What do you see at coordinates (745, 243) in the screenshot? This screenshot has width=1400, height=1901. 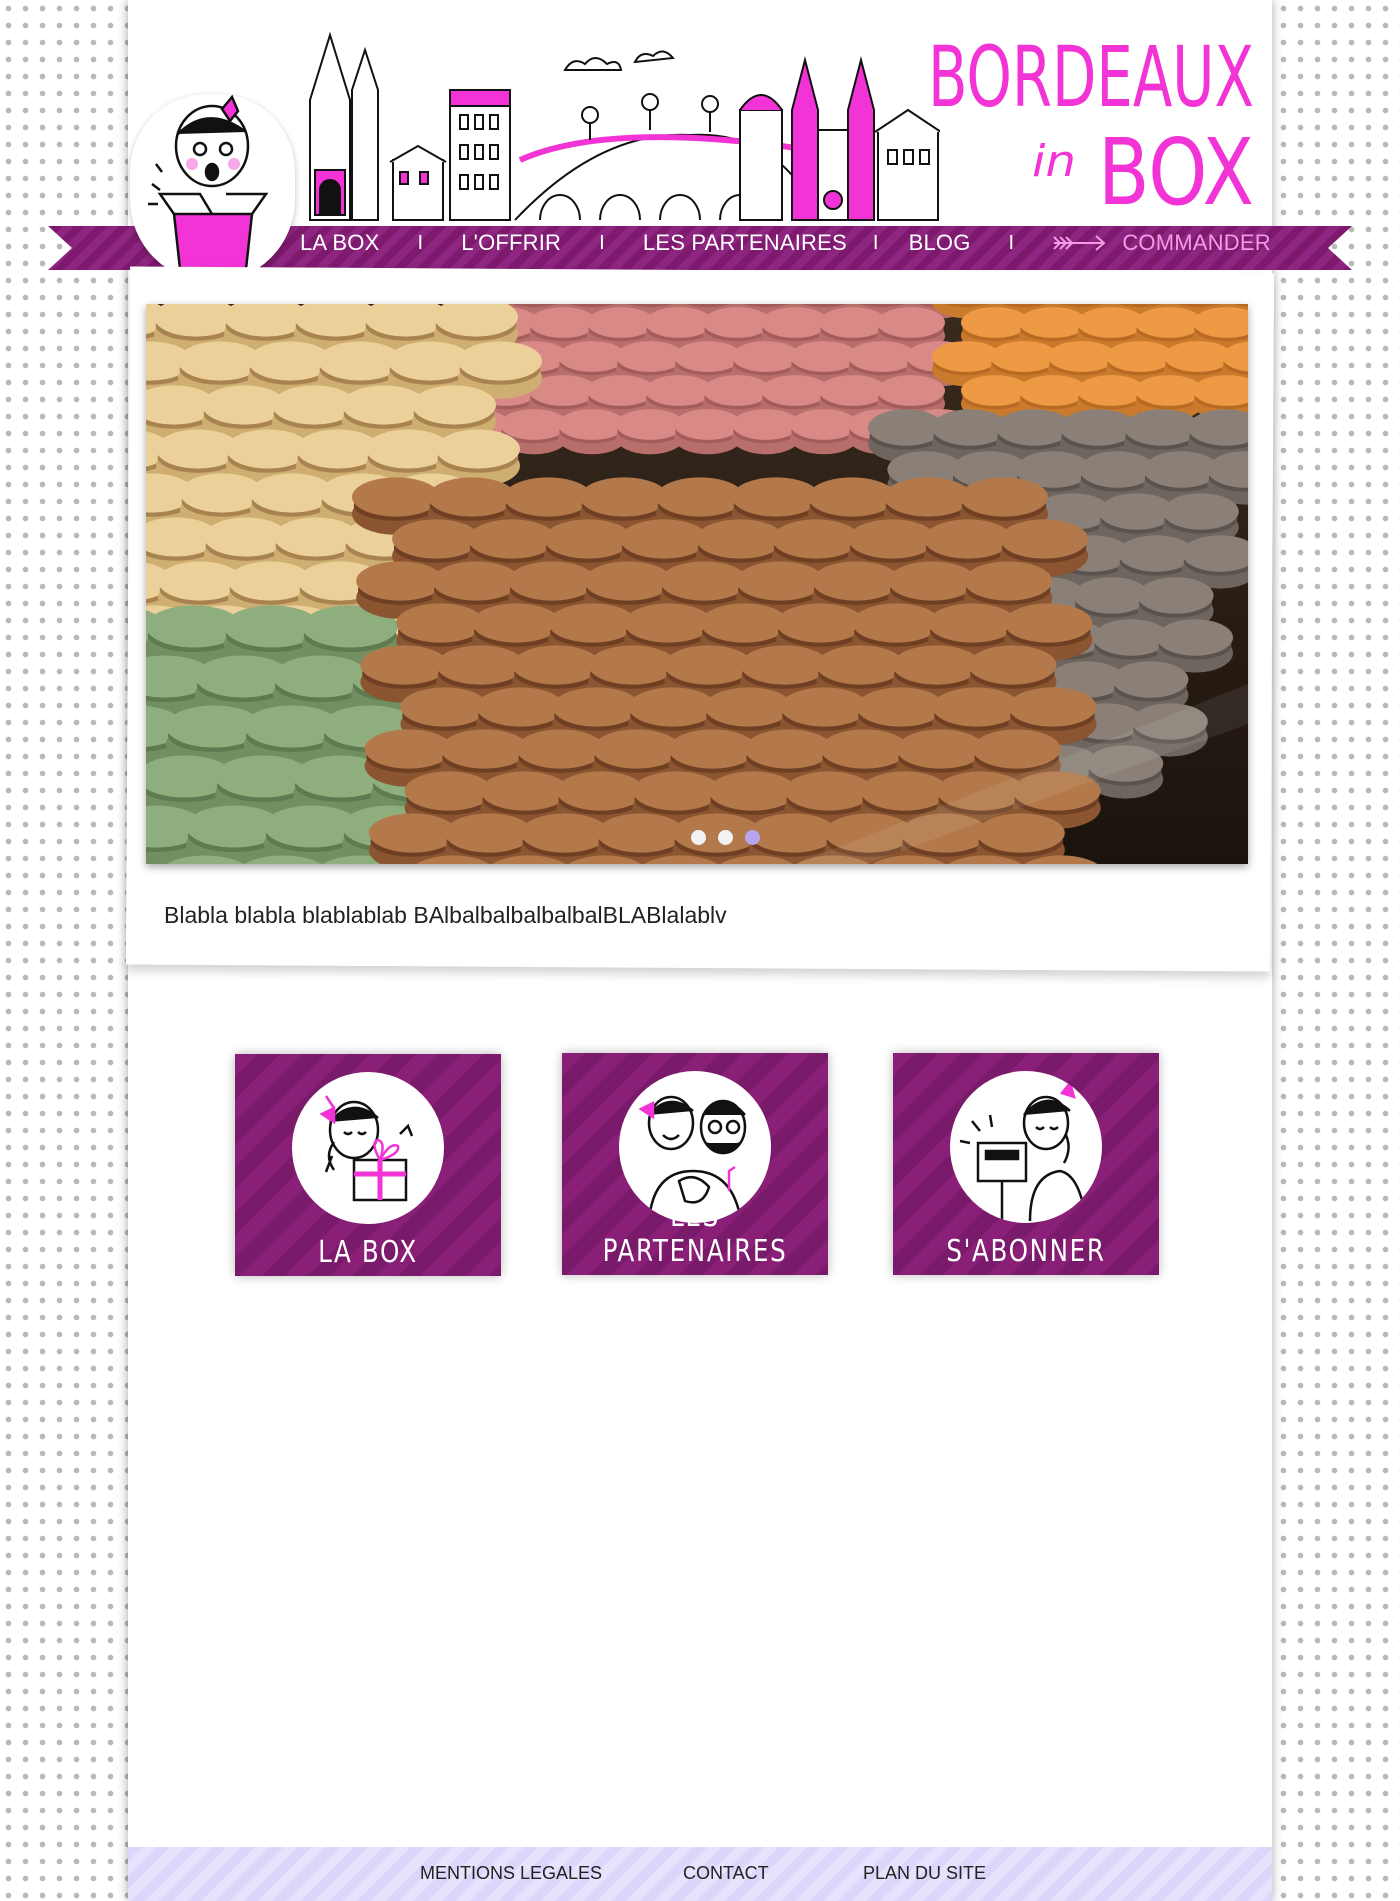 I see `nav-item-les-partenaires: LES PARTENAIRES` at bounding box center [745, 243].